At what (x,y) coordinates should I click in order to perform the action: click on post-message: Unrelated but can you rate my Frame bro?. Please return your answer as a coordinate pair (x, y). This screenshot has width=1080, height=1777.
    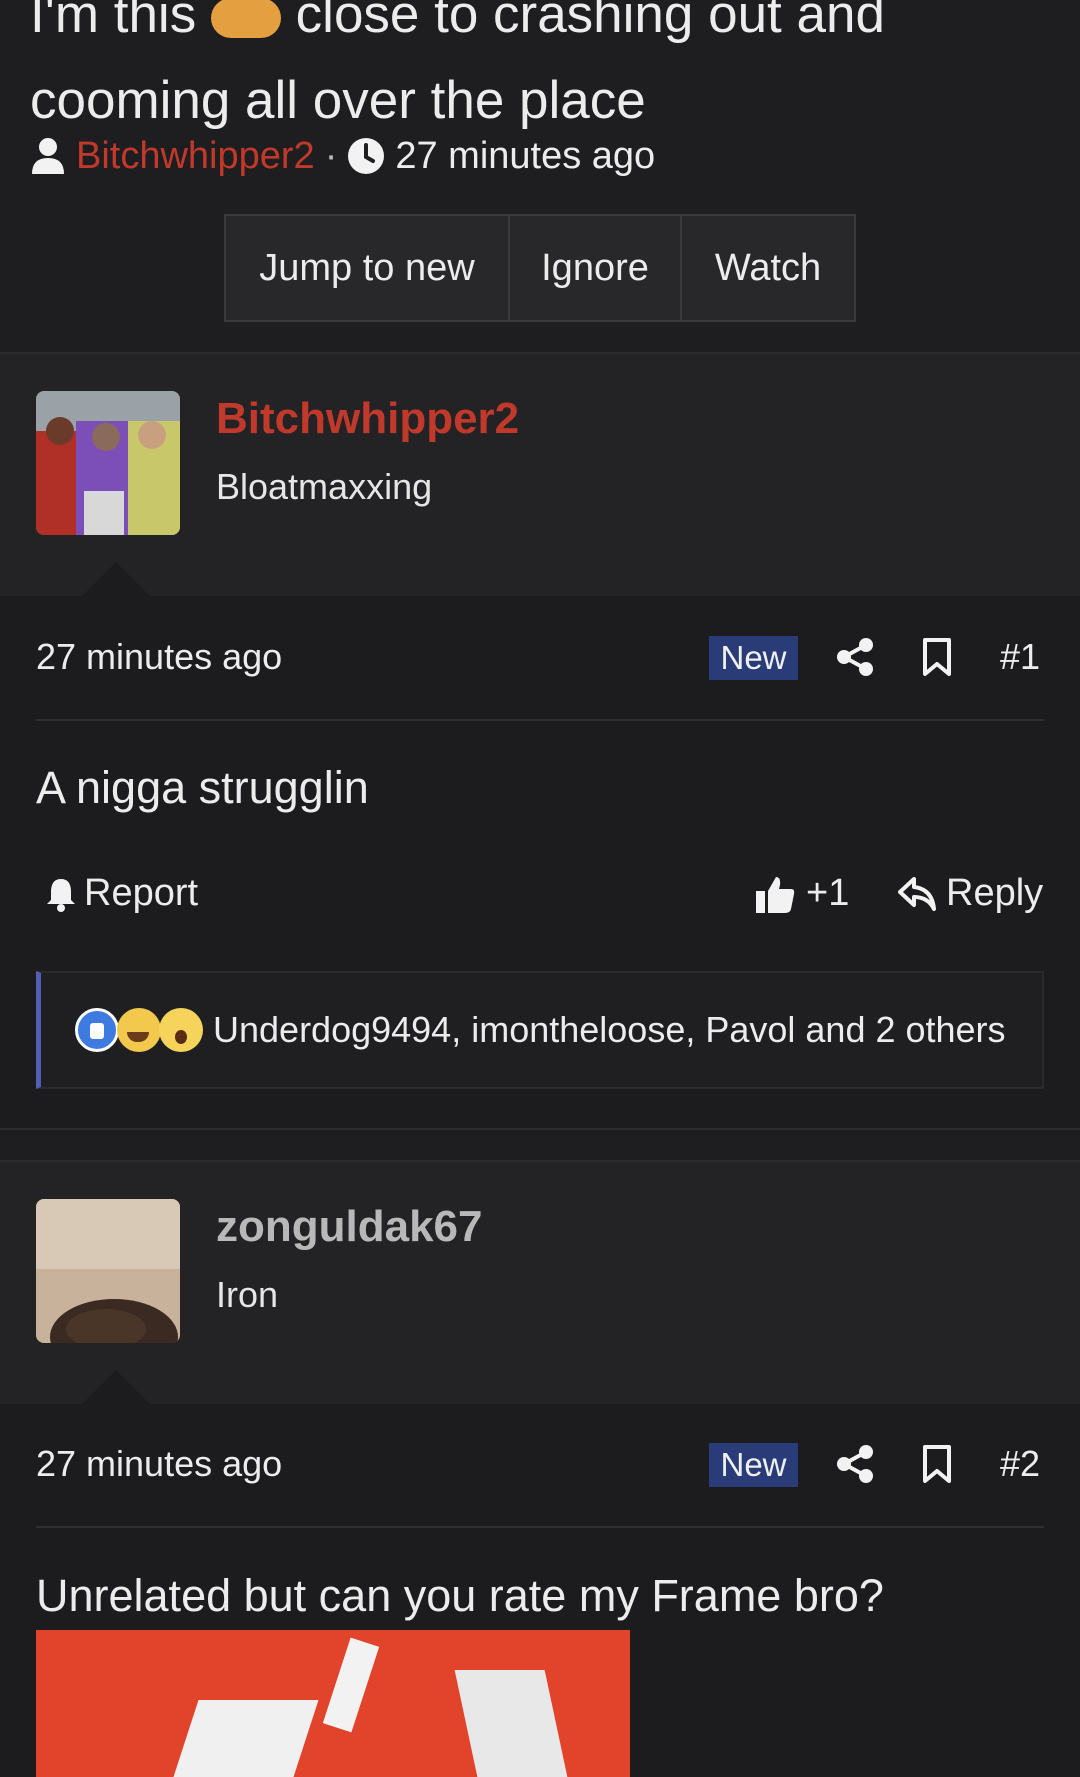
    Looking at the image, I should click on (460, 1595).